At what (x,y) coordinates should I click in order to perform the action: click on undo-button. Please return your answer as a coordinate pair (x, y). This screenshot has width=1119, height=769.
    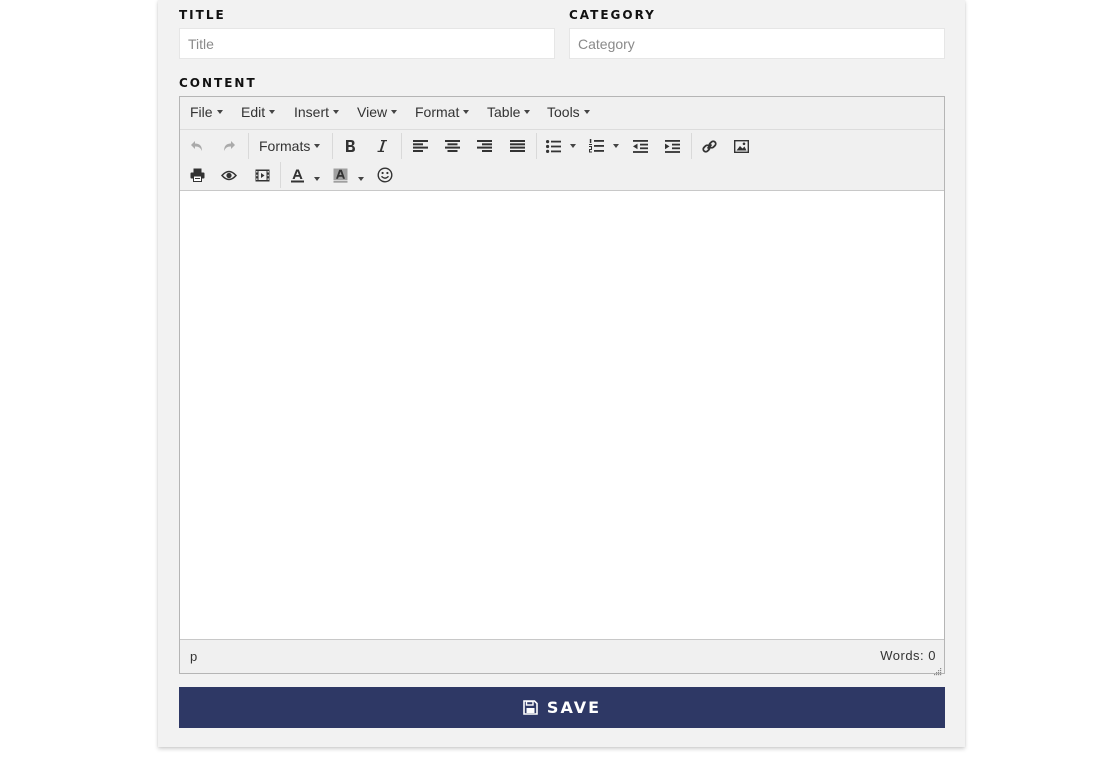
    Looking at the image, I should click on (197, 146).